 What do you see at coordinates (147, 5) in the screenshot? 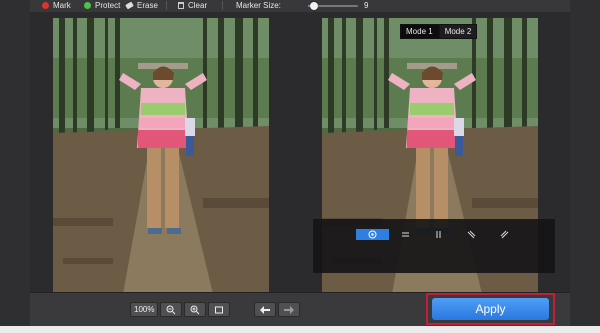
I see `erase-label: Erase` at bounding box center [147, 5].